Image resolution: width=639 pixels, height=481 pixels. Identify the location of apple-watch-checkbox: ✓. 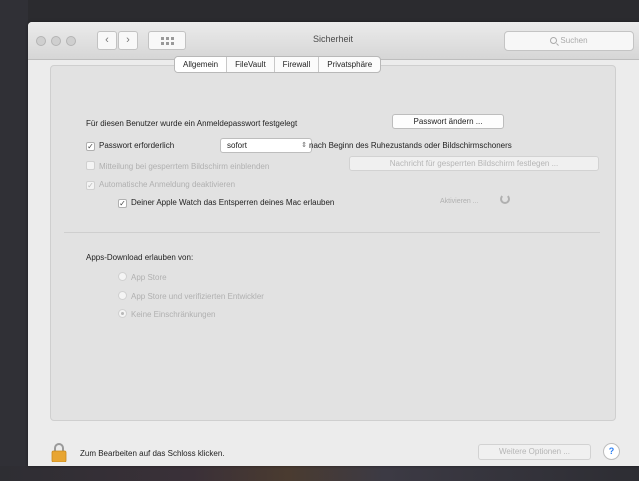
(122, 203).